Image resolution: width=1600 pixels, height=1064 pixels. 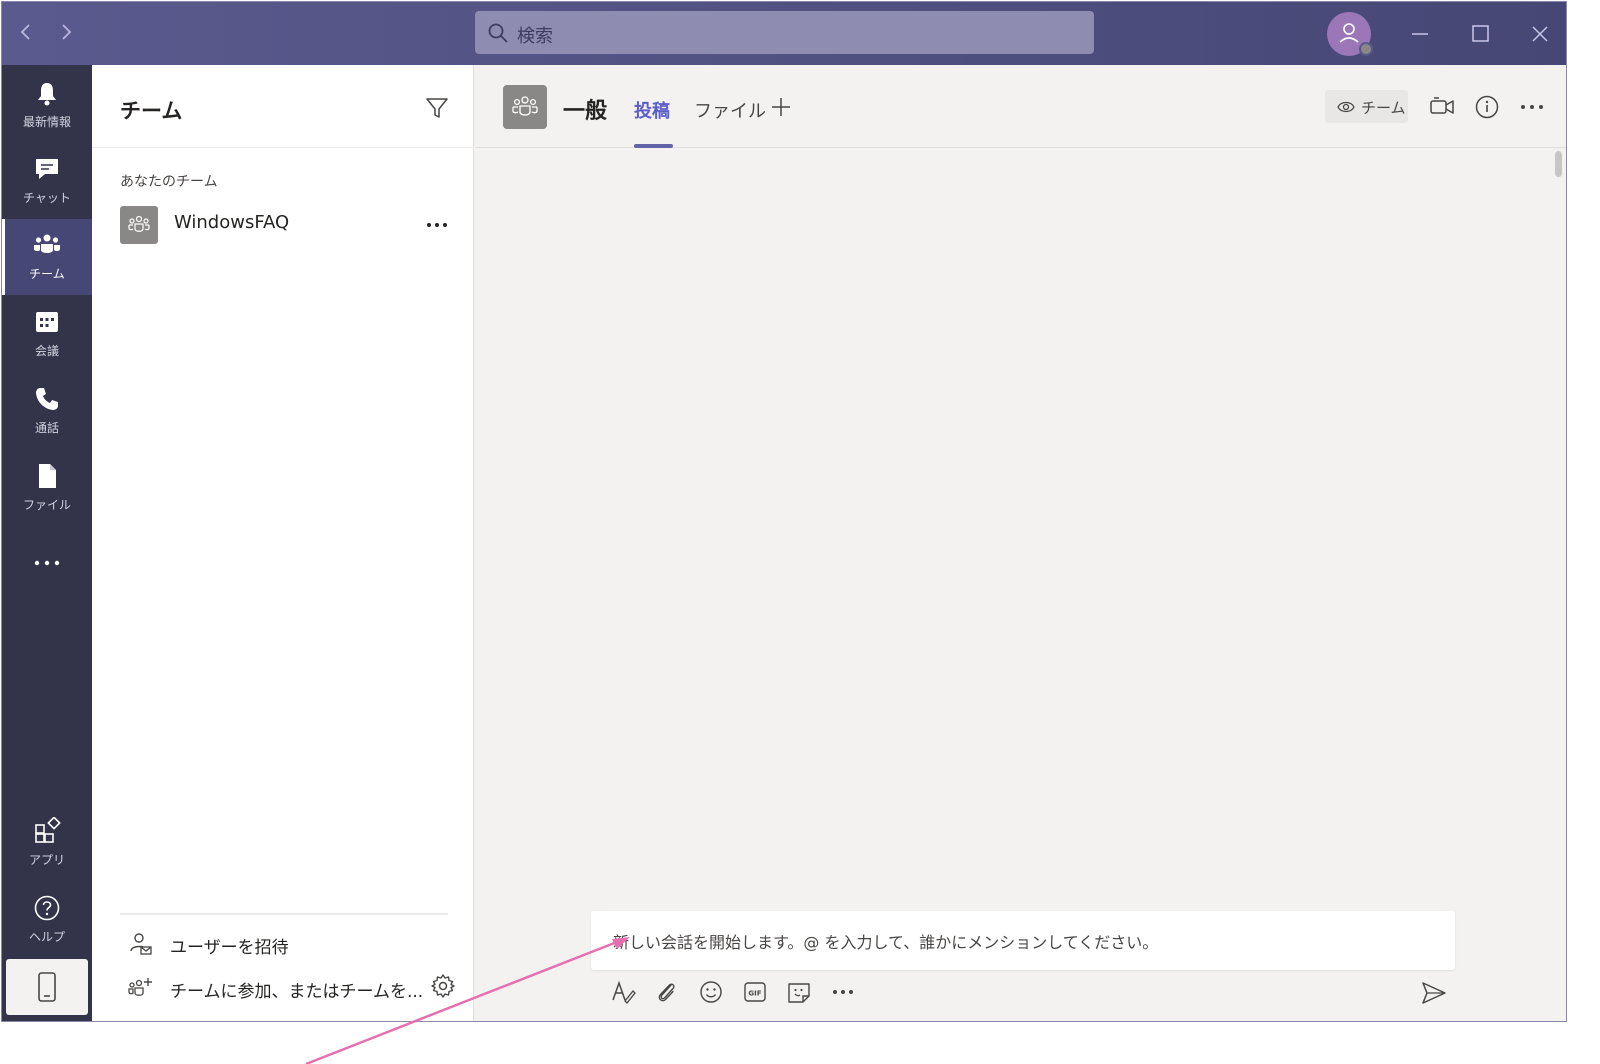 What do you see at coordinates (711, 992) in the screenshot?
I see `emoji-icon` at bounding box center [711, 992].